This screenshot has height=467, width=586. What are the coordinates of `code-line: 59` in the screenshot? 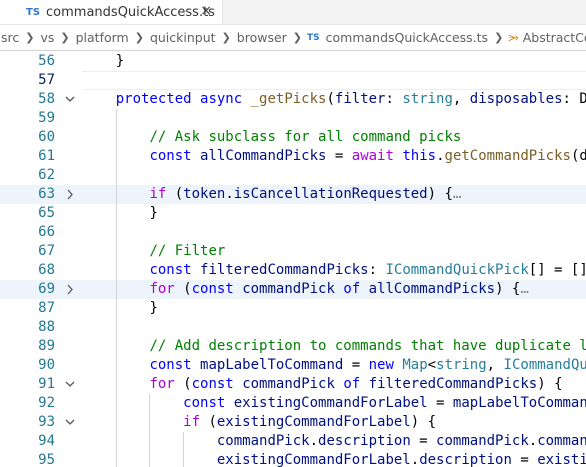 It's located at (293, 118).